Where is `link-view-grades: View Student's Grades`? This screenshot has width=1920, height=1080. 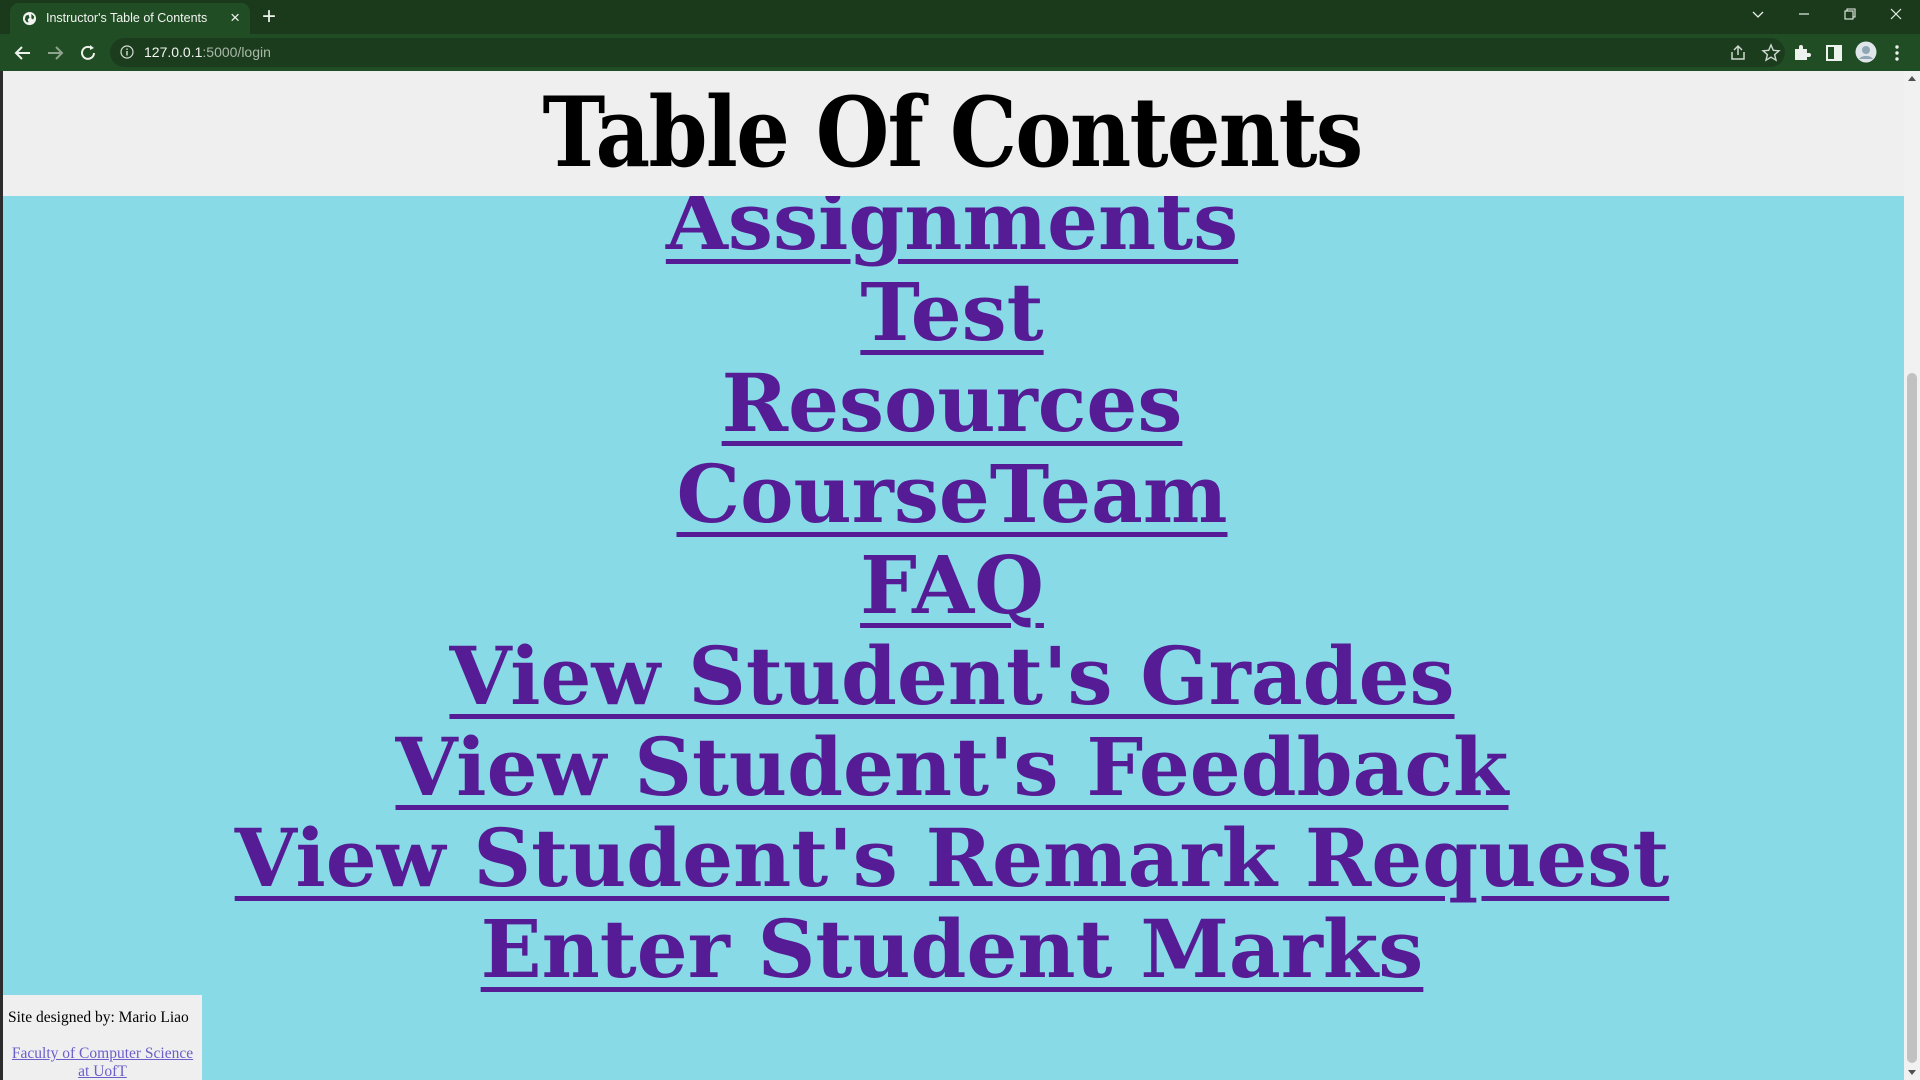 link-view-grades: View Student's Grades is located at coordinates (951, 676).